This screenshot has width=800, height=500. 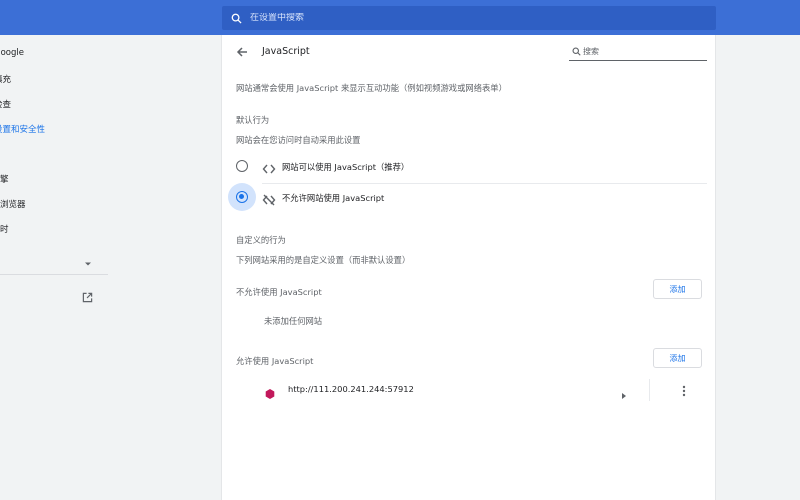 What do you see at coordinates (4, 229) in the screenshot?
I see `sidebar-item-on-startup: 时` at bounding box center [4, 229].